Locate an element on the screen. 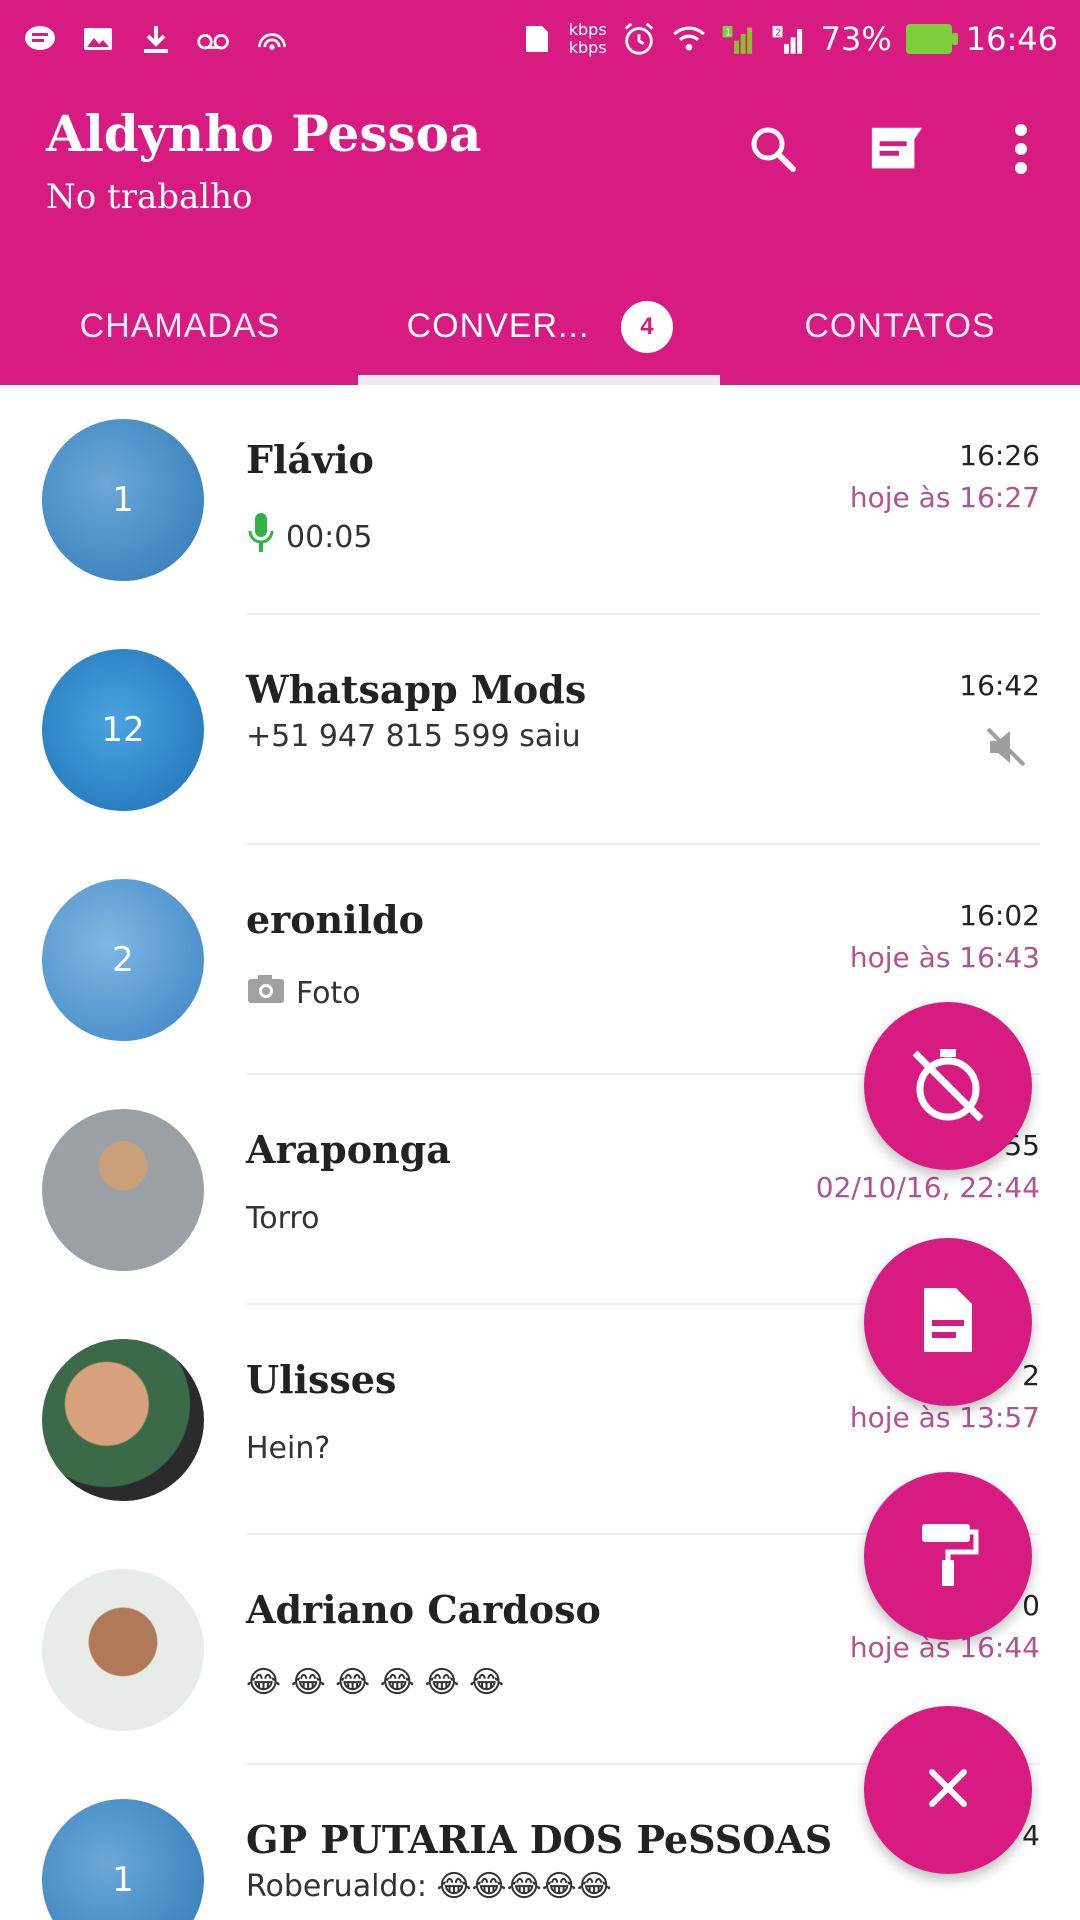 The height and width of the screenshot is (1920, 1080). page-title: Aldynho Pessoa is located at coordinates (264, 133).